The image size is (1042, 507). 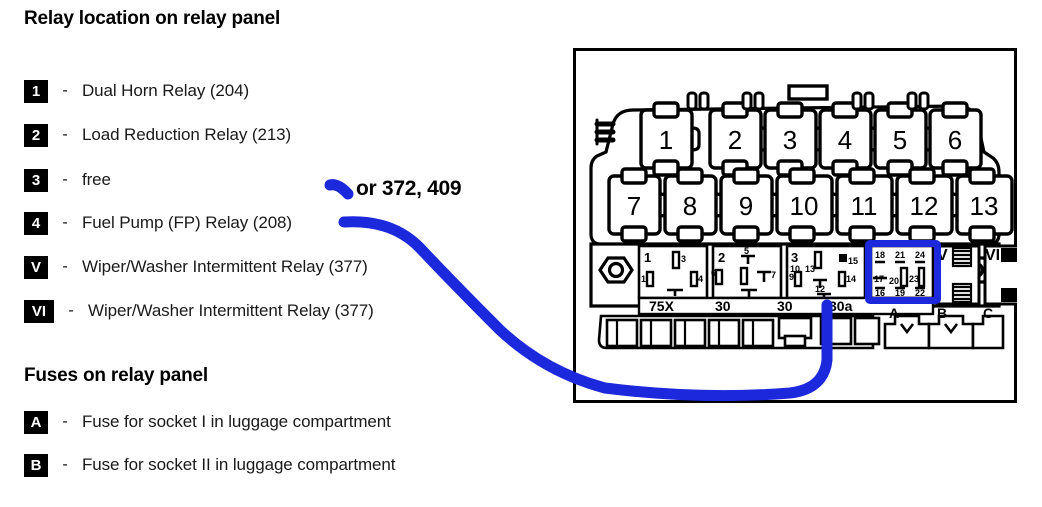 I want to click on relay-dash-3: -, so click(x=65, y=179).